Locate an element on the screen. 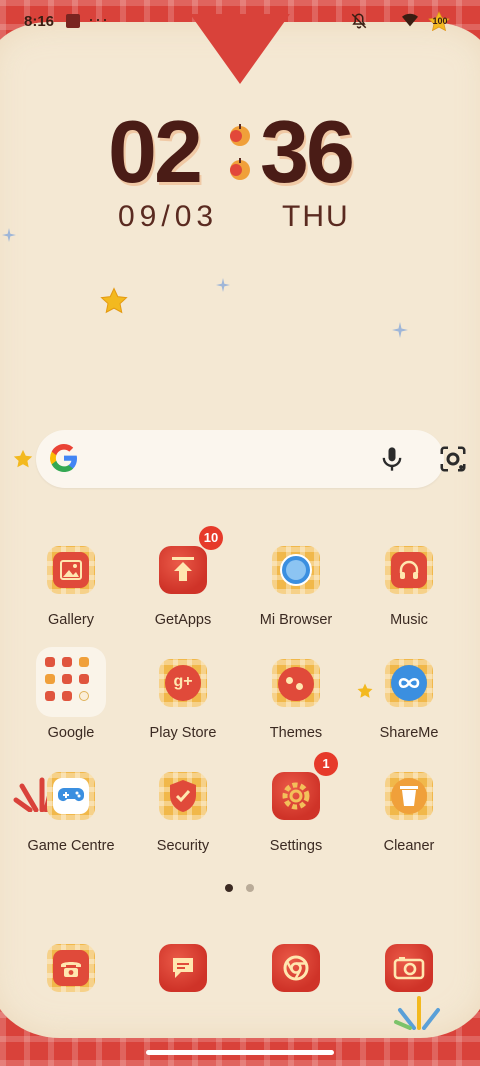 The height and width of the screenshot is (1066, 480). getapps-icon is located at coordinates (183, 570).